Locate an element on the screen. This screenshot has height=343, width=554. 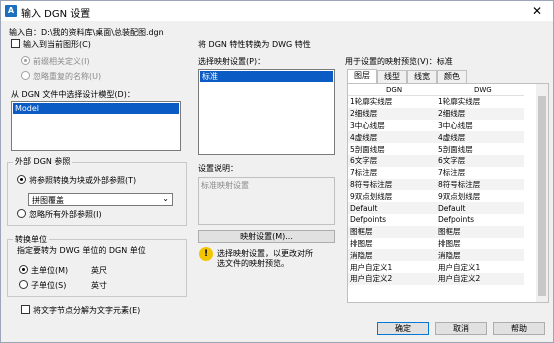
table-row: Defpoints Defpoints is located at coordinates (436, 220).